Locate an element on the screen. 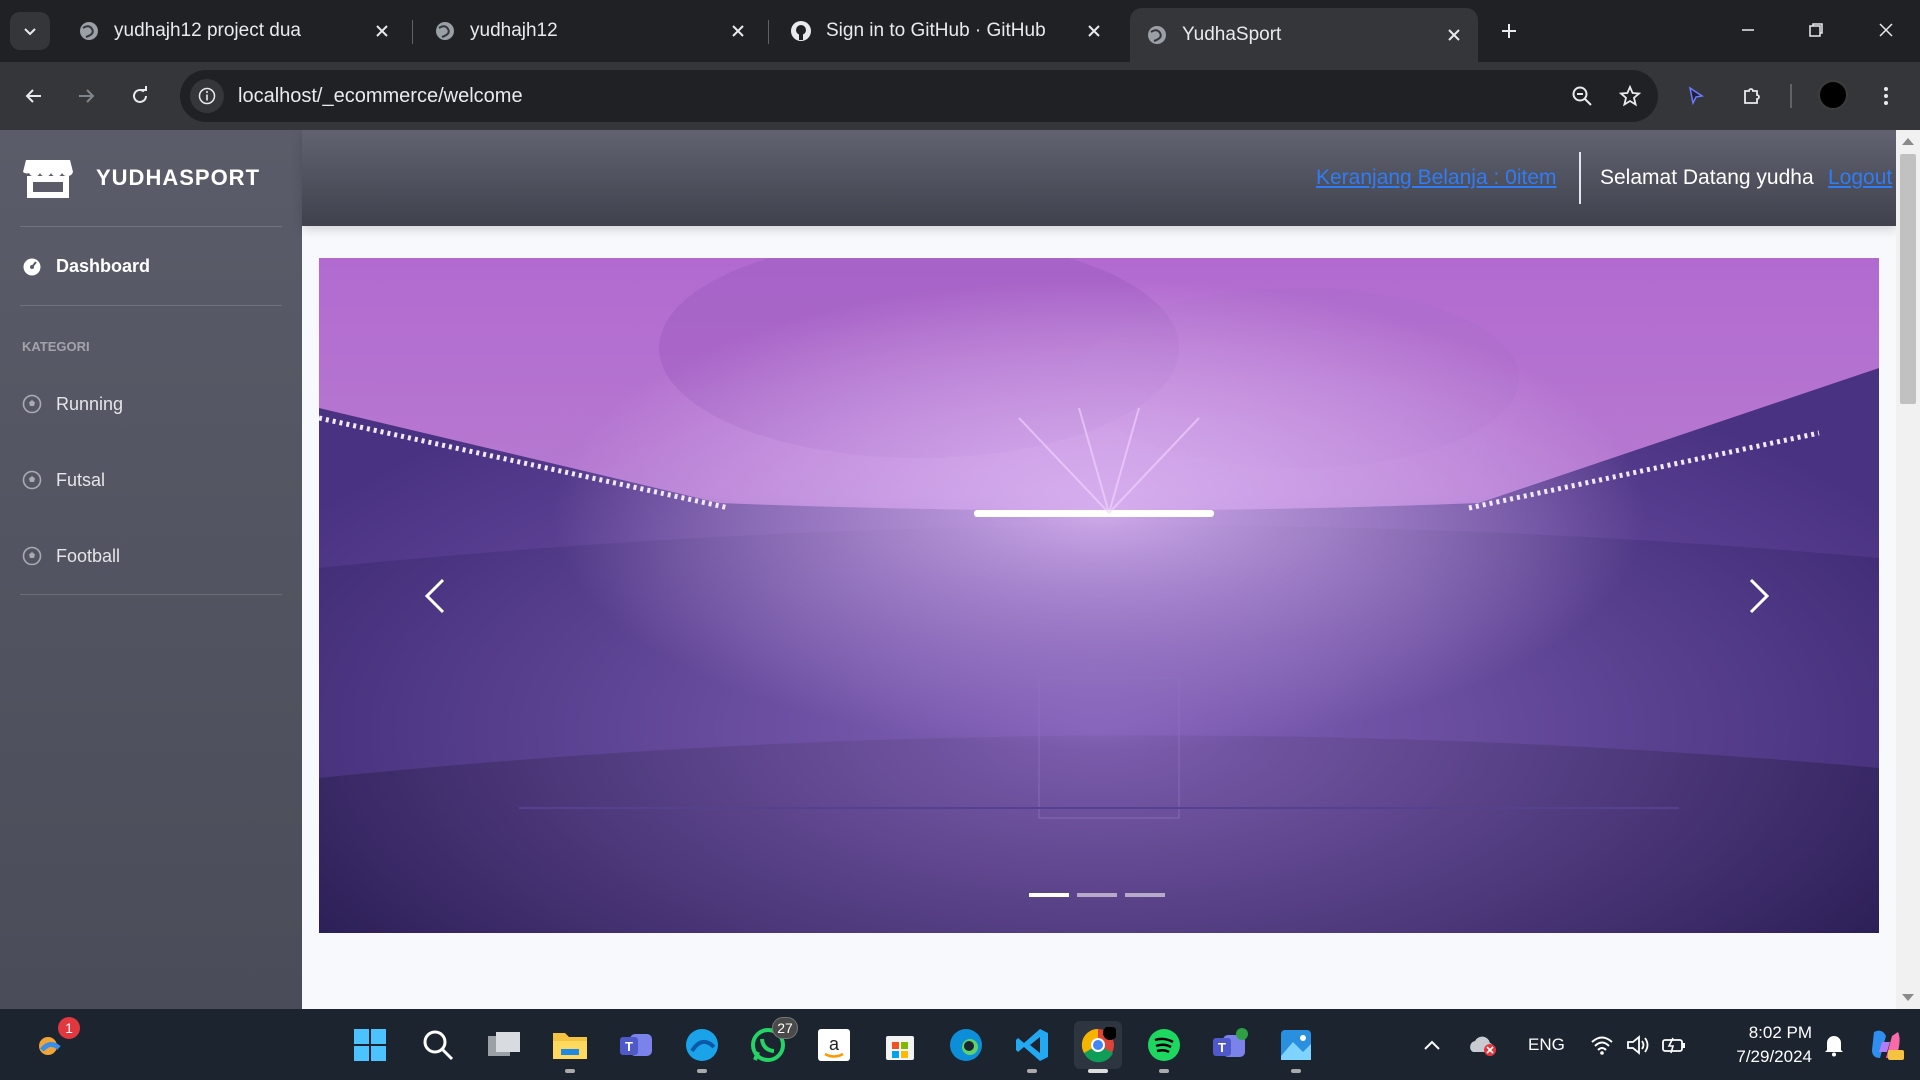 The height and width of the screenshot is (1080, 1920). more-vertical-icon is located at coordinates (1886, 96).